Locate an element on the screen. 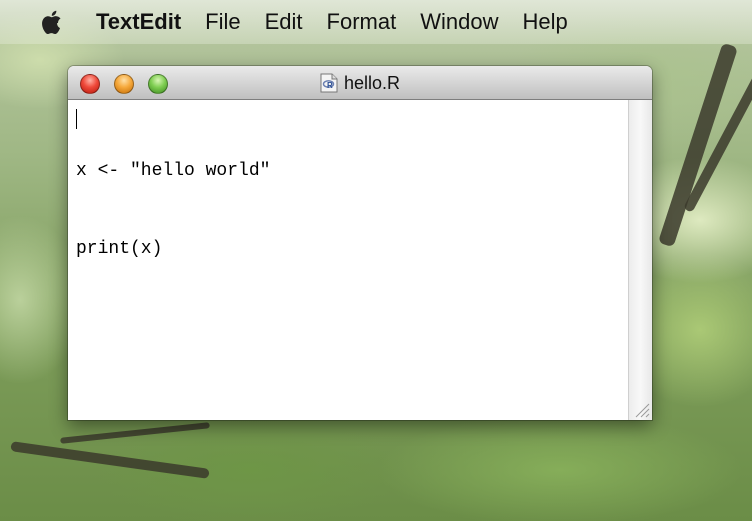 The image size is (752, 521). window-title: R hello.R is located at coordinates (360, 83).